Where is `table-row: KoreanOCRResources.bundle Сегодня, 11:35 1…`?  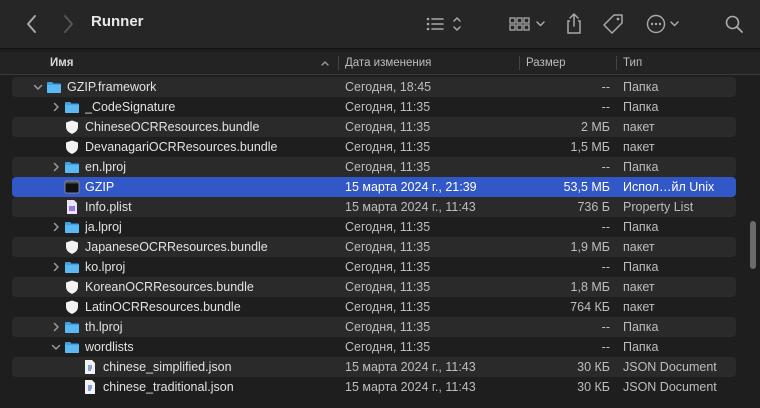 table-row: KoreanOCRResources.bundle Сегодня, 11:35 1… is located at coordinates (374, 287).